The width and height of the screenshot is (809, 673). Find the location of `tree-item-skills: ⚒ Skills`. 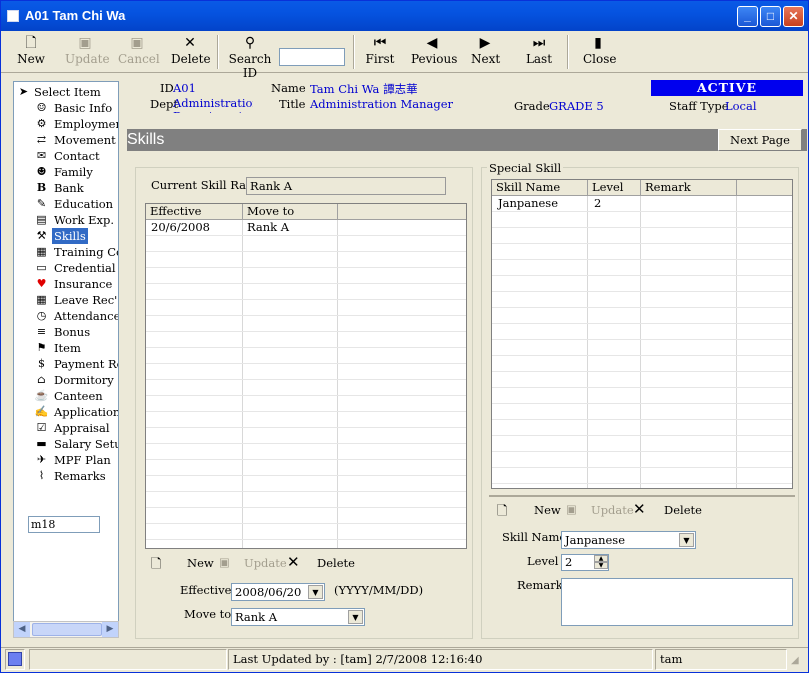

tree-item-skills: ⚒ Skills is located at coordinates (66, 236).